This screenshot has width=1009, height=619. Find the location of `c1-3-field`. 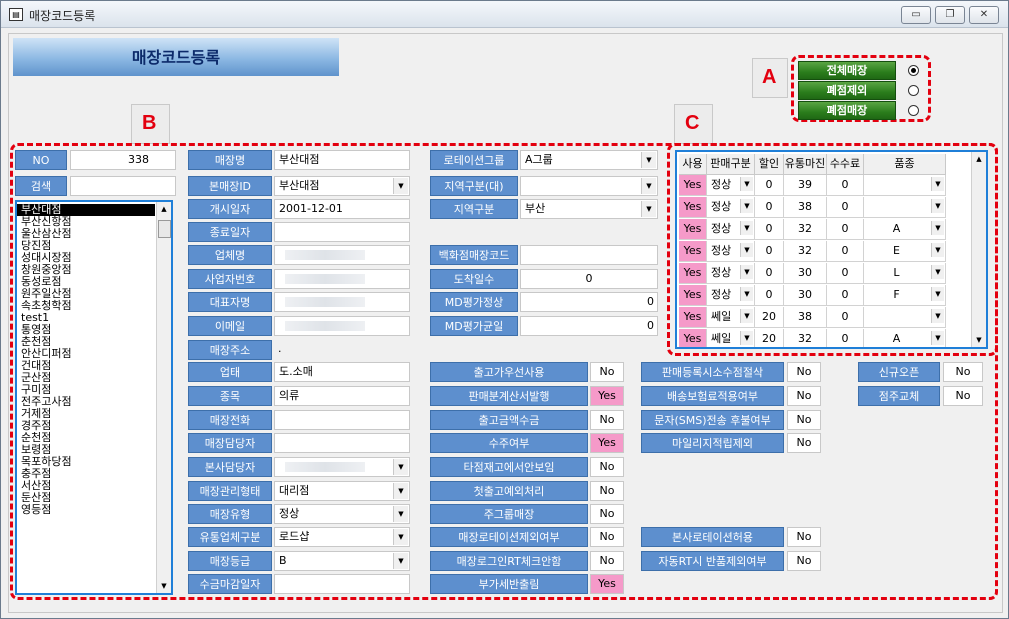

c1-3-field is located at coordinates (342, 232).